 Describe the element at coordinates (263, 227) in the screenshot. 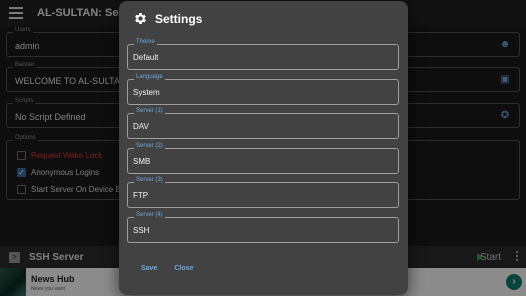

I see `server-4-field: Server (4) SSH` at that location.